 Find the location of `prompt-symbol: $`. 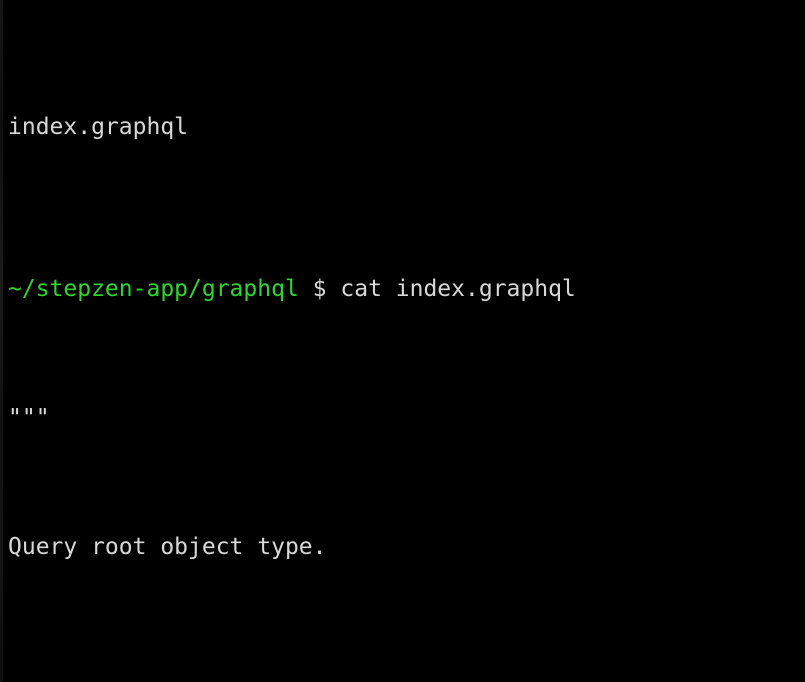

prompt-symbol: $ is located at coordinates (319, 288).